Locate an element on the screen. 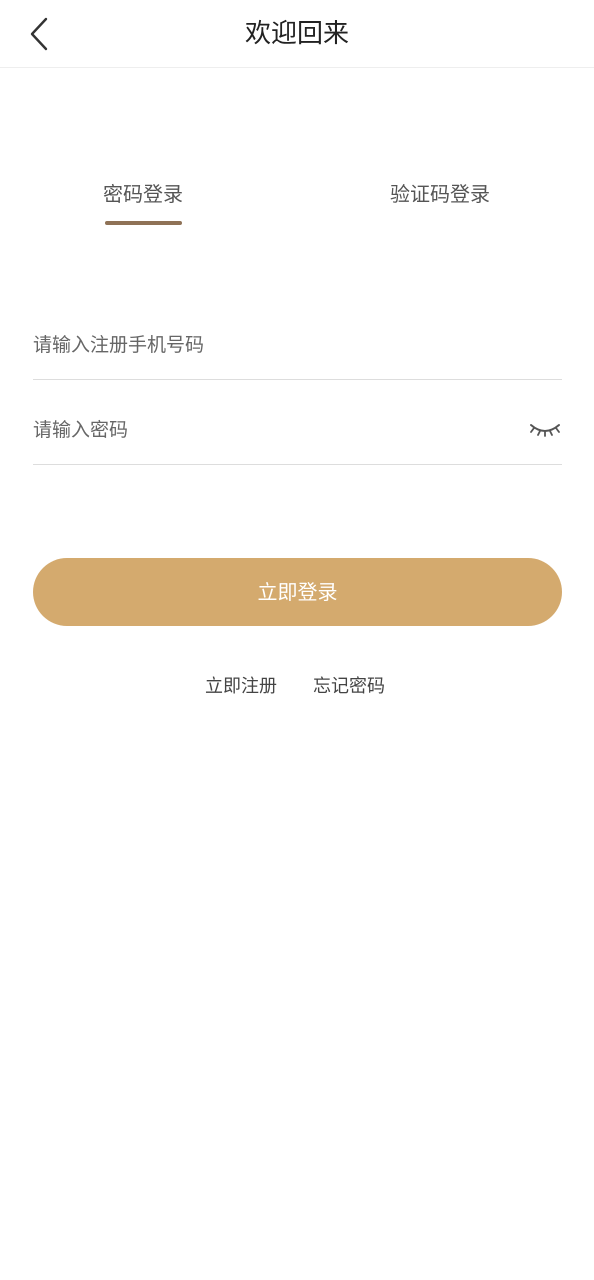 Image resolution: width=594 pixels, height=1280 pixels. eye-closed-icon is located at coordinates (545, 430).